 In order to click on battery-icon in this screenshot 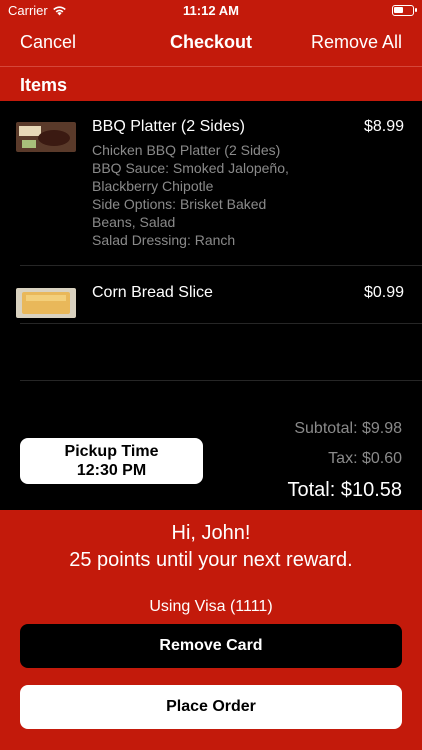, I will do `click(404, 10)`.